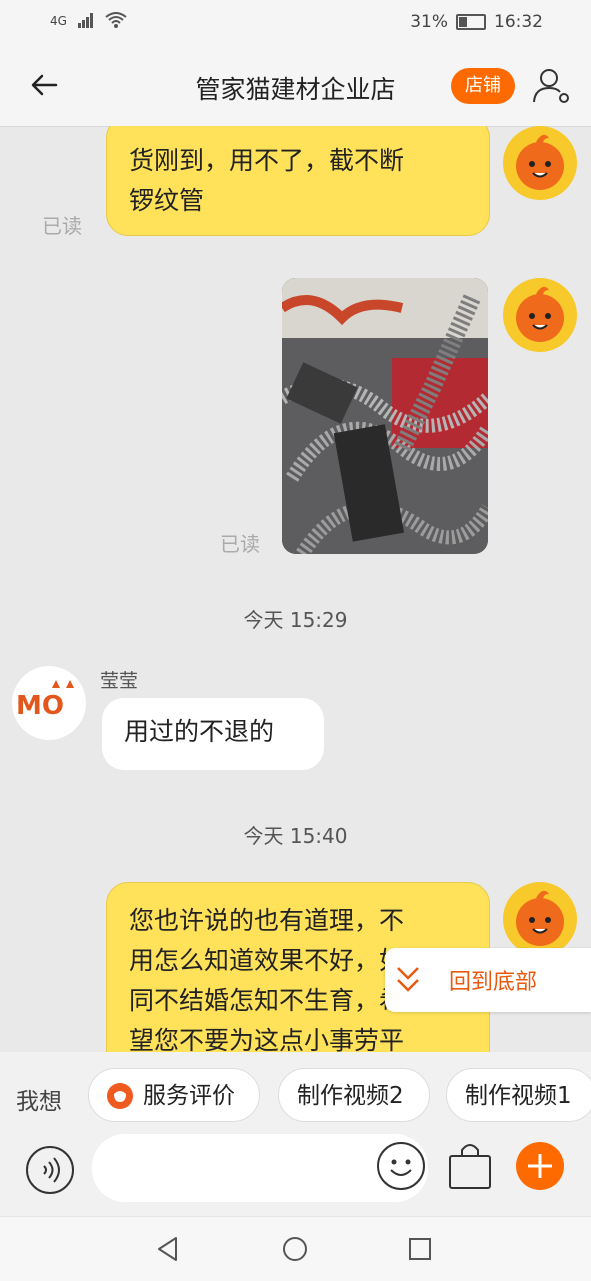  Describe the element at coordinates (470, 1166) in the screenshot. I see `shopping-bag-icon` at that location.